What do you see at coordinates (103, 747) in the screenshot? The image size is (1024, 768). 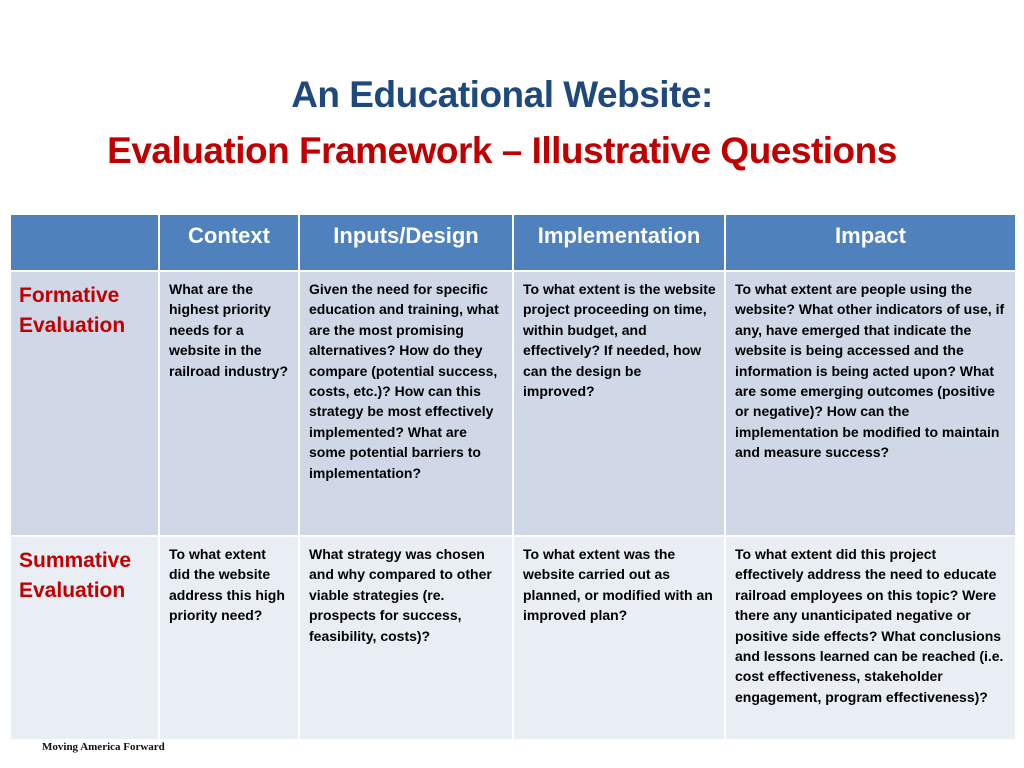 I see `logo-tagline: Moving America Forward` at bounding box center [103, 747].